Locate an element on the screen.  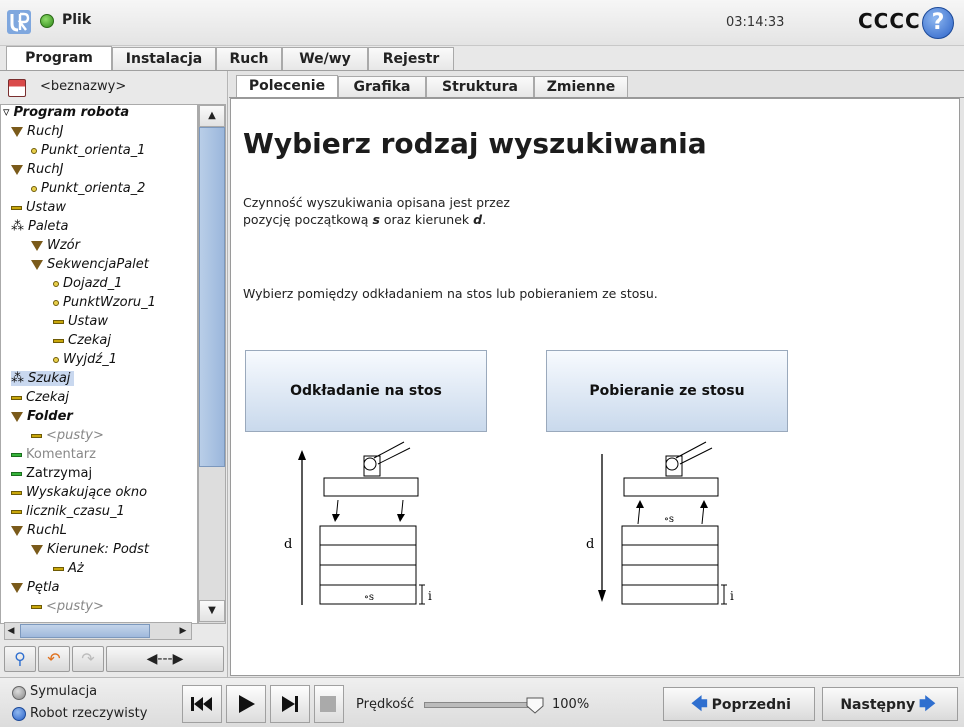
tree-node: licznik_czasu_1 is located at coordinates (68, 511).